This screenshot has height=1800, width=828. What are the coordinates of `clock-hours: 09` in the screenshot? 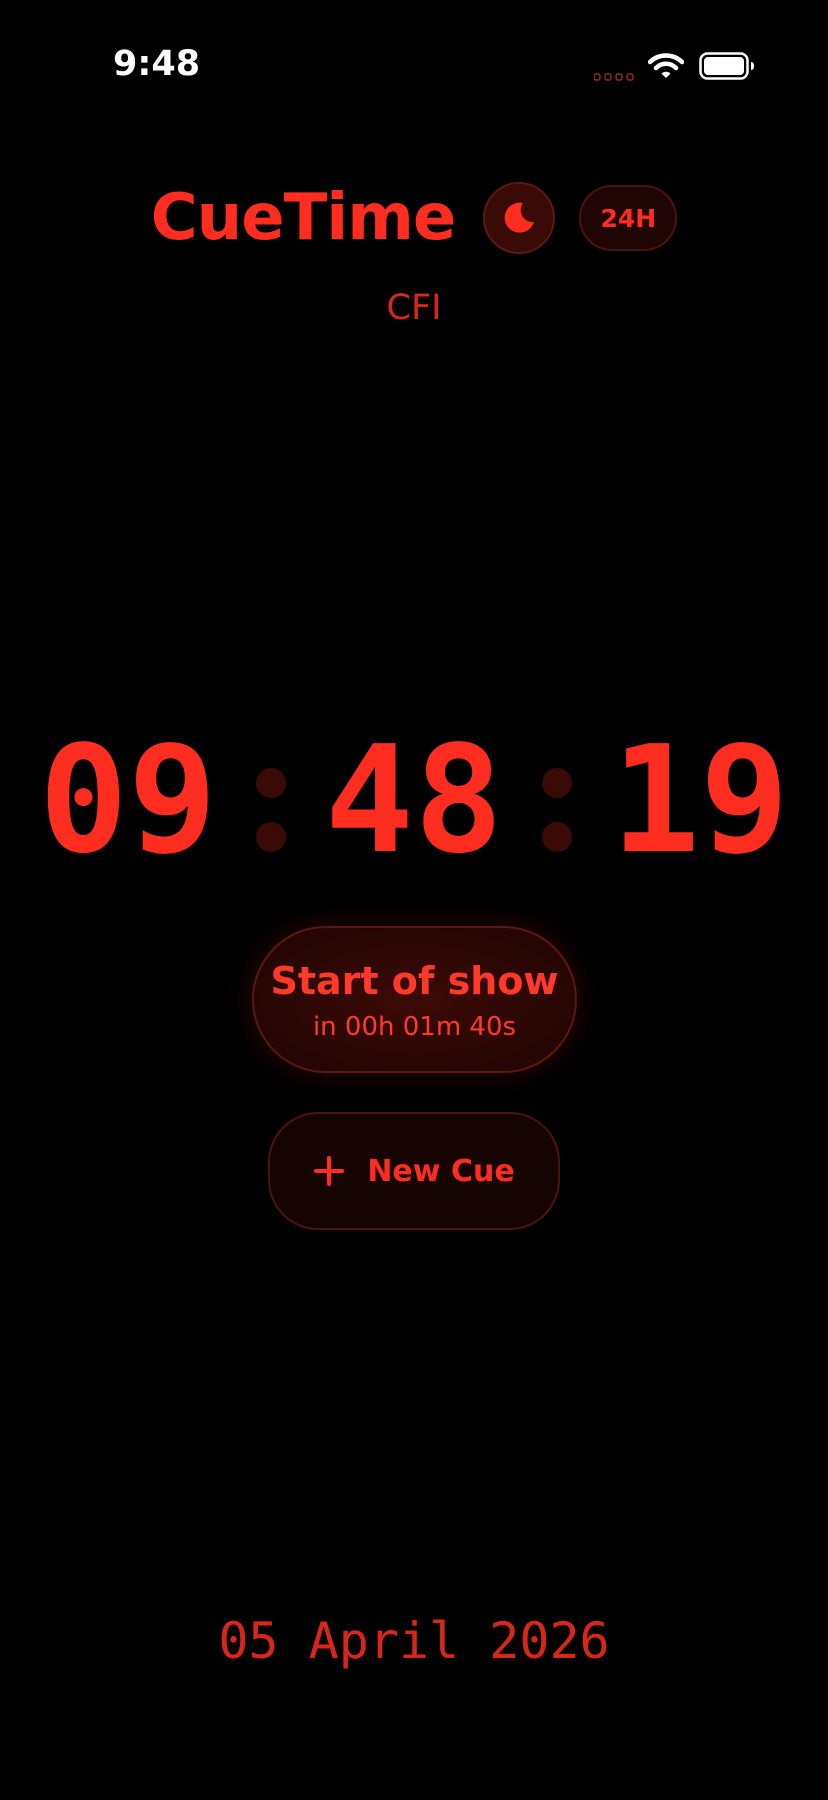 It's located at (128, 800).